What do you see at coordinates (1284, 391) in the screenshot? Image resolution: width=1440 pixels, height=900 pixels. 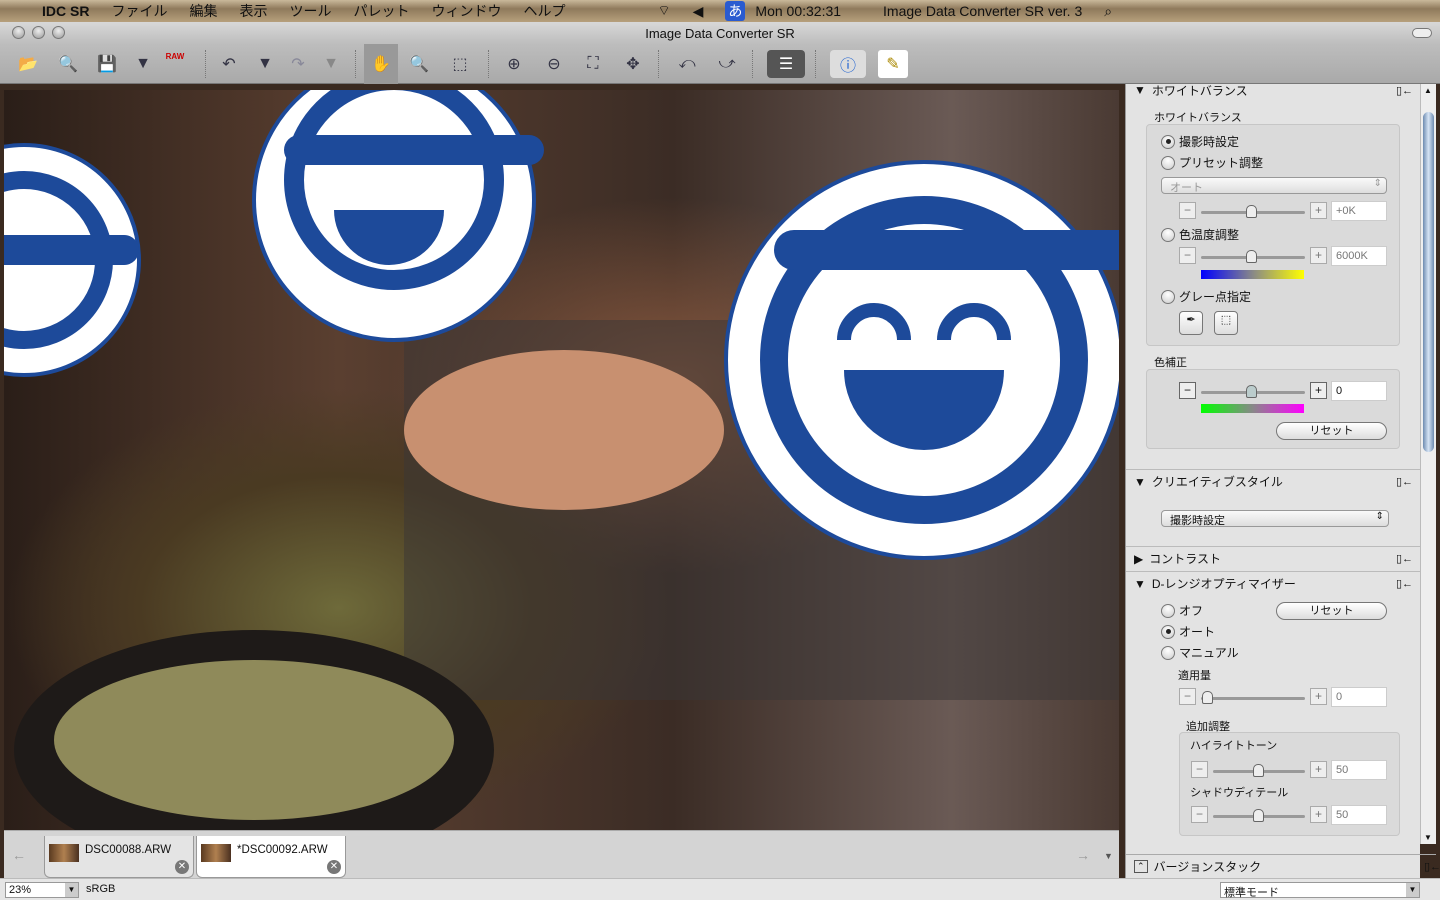 I see `color-correction-slider: − +0` at bounding box center [1284, 391].